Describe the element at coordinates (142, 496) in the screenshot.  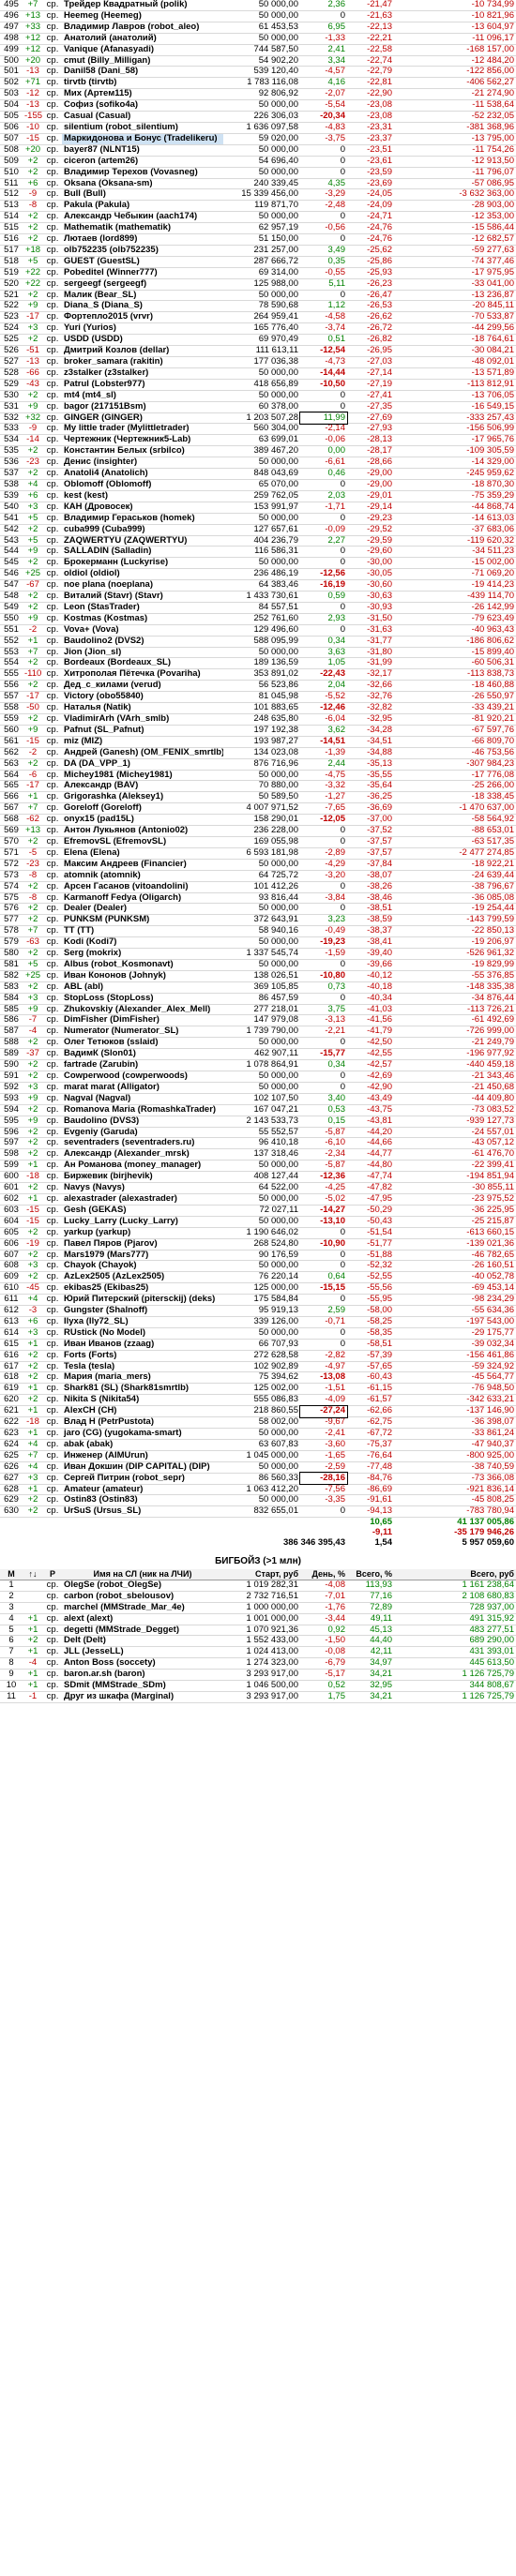
I see `name-cell: kest (kest)` at that location.